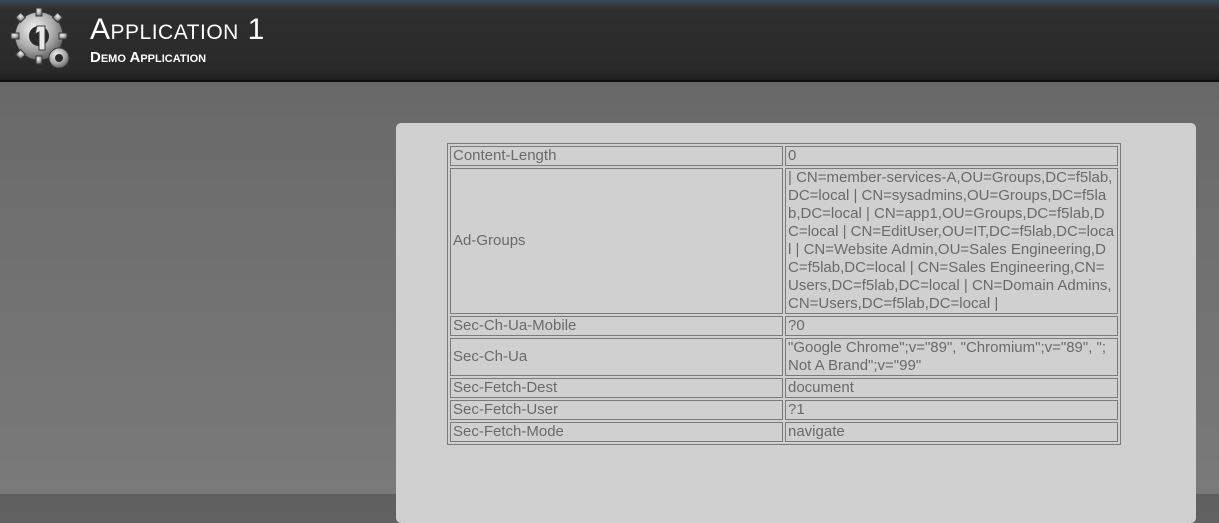 The width and height of the screenshot is (1219, 523). What do you see at coordinates (148, 57) in the screenshot?
I see `app-subtitle: Demo Application` at bounding box center [148, 57].